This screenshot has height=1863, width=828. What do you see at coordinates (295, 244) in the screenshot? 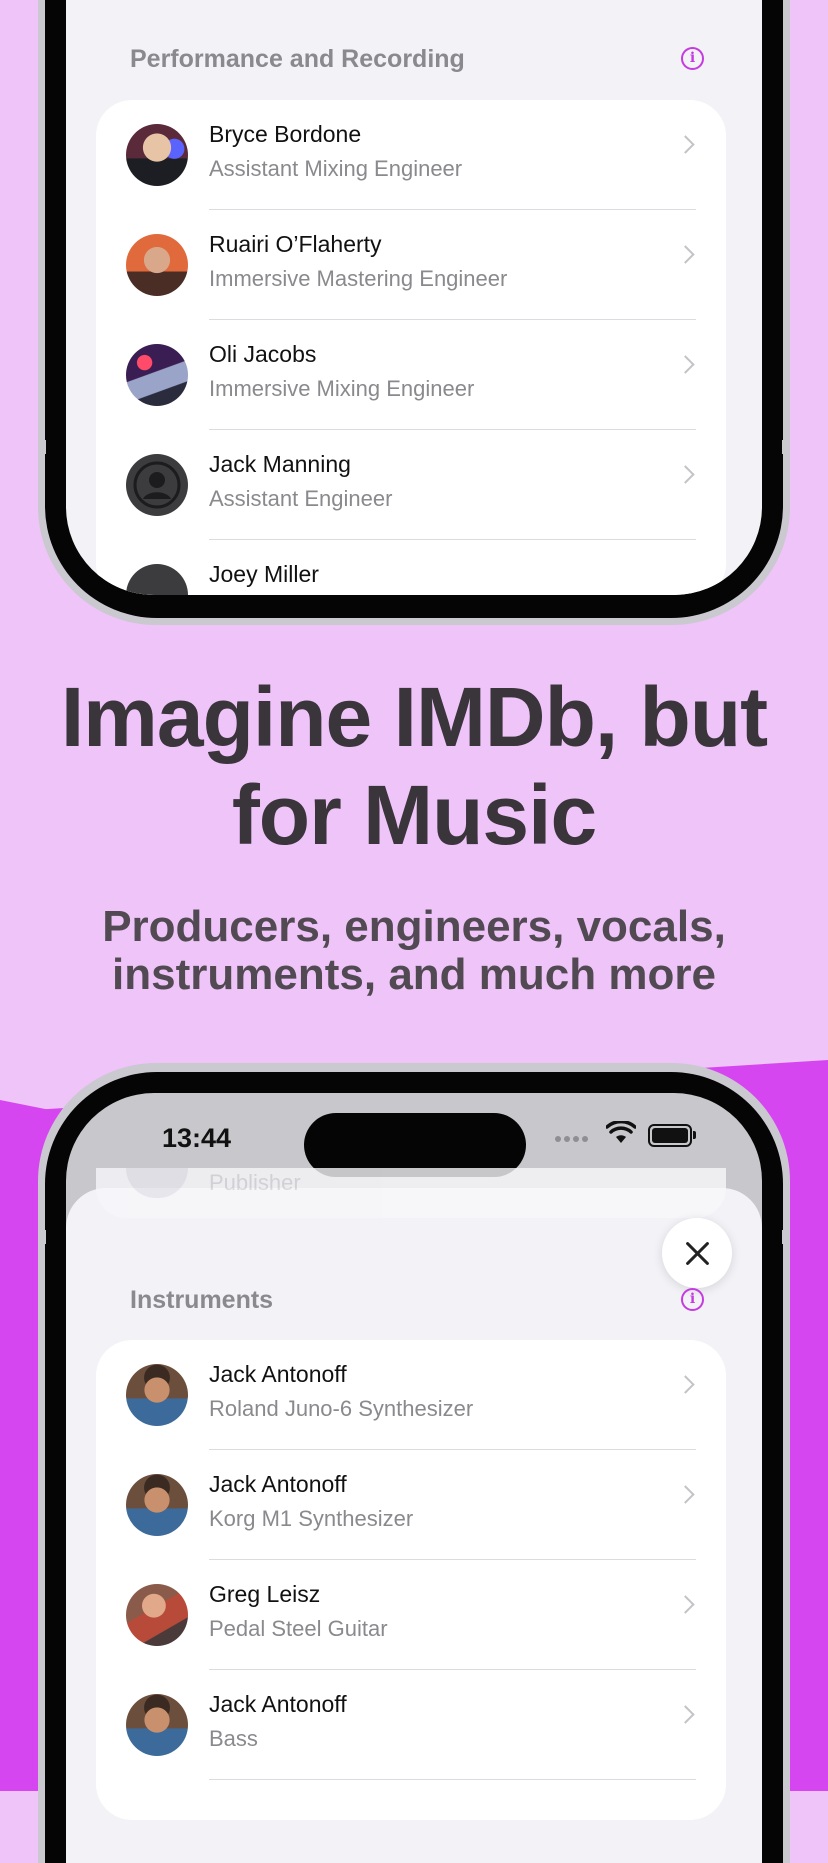
I see `person-name: Ruairi O’Flaherty` at bounding box center [295, 244].